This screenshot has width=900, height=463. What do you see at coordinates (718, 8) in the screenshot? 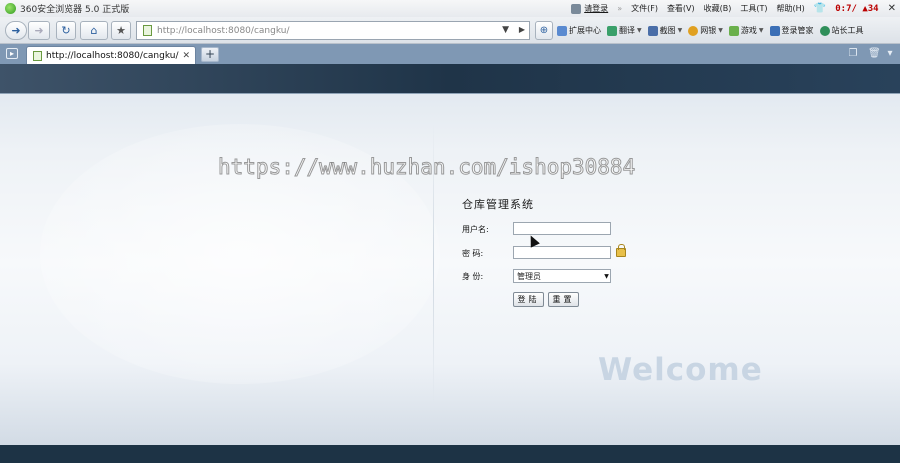
I see `menu-favorites: 收藏(B)` at bounding box center [718, 8].